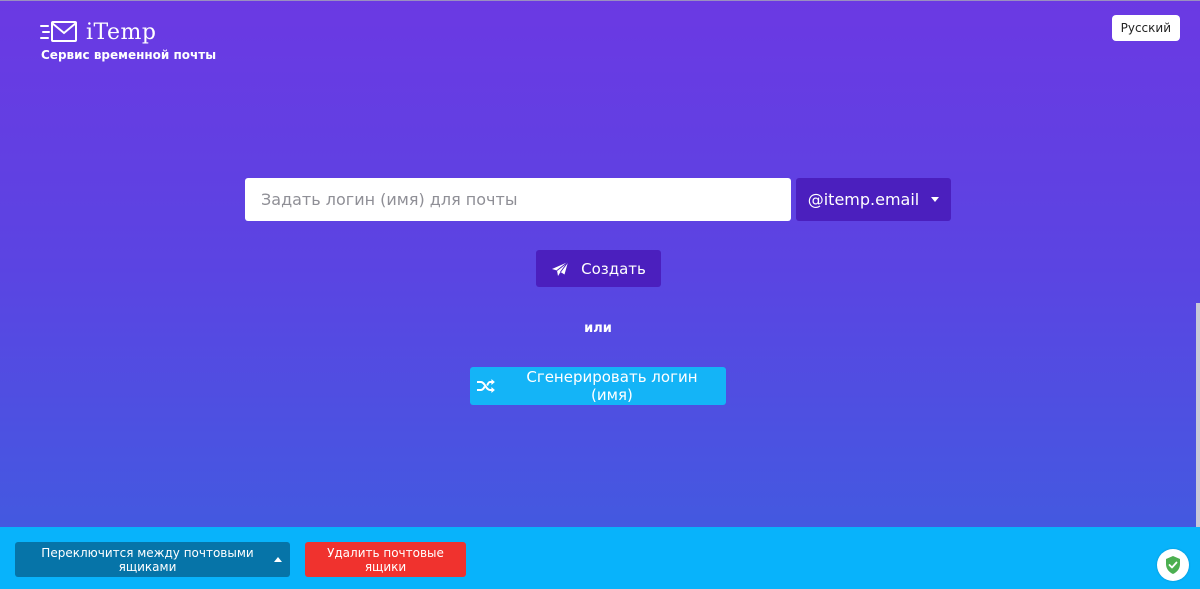 The height and width of the screenshot is (589, 1200). I want to click on logo-text: iTemp, so click(121, 32).